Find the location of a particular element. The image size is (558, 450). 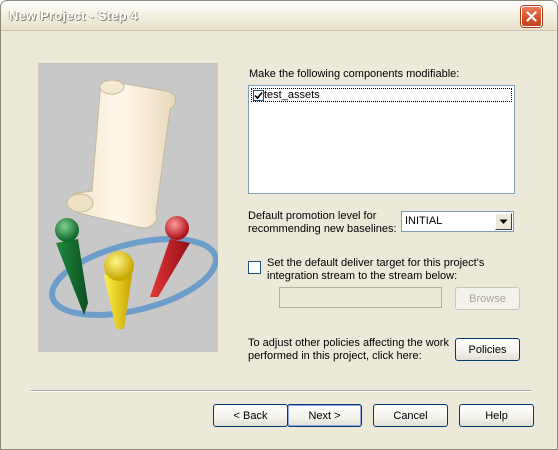

component-name: test_assets is located at coordinates (292, 95).